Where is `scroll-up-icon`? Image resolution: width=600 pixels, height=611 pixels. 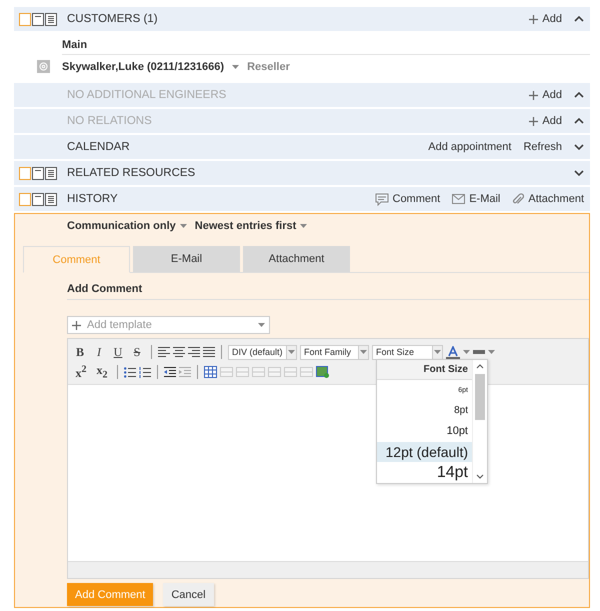
scroll-up-icon is located at coordinates (480, 366).